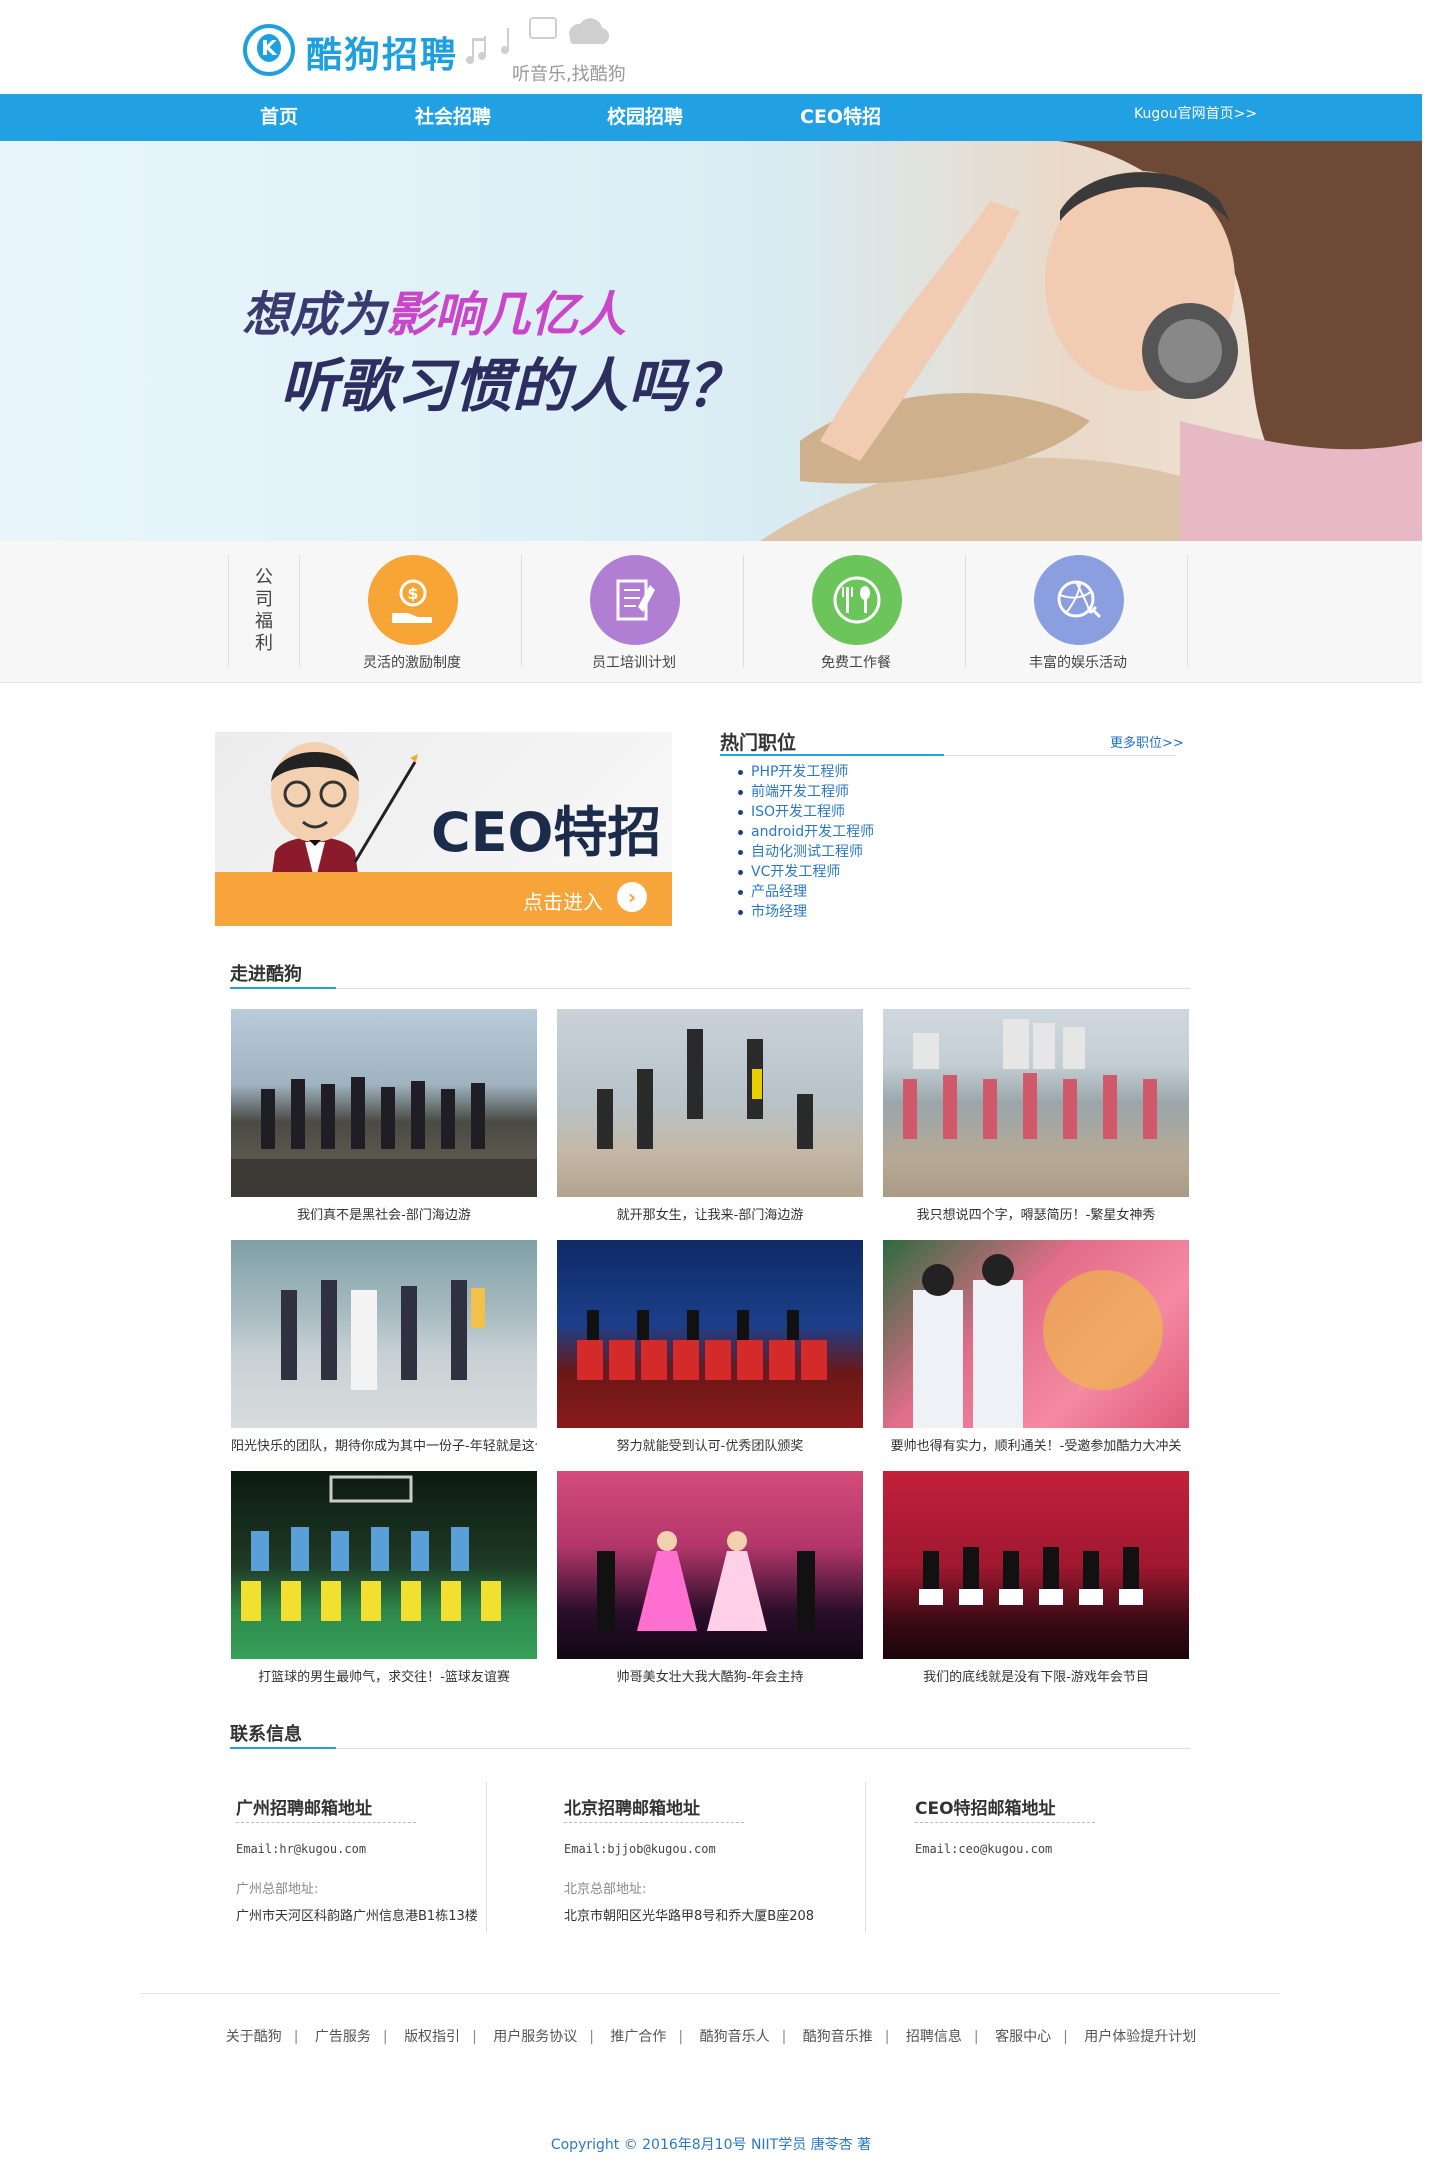  What do you see at coordinates (254, 2037) in the screenshot?
I see `footer-link-about: 关于酷狗` at bounding box center [254, 2037].